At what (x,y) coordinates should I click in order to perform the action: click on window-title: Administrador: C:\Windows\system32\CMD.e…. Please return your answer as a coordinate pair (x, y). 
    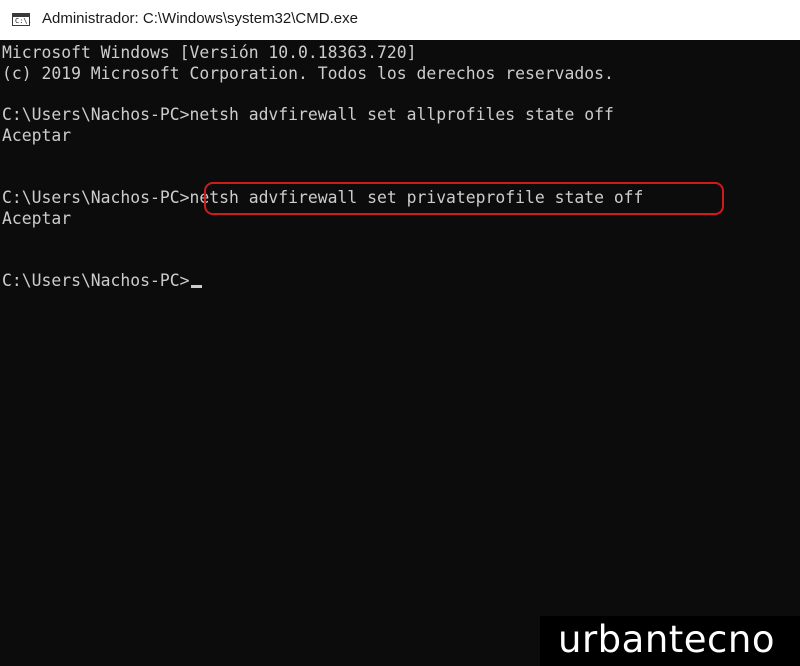
    Looking at the image, I should click on (200, 18).